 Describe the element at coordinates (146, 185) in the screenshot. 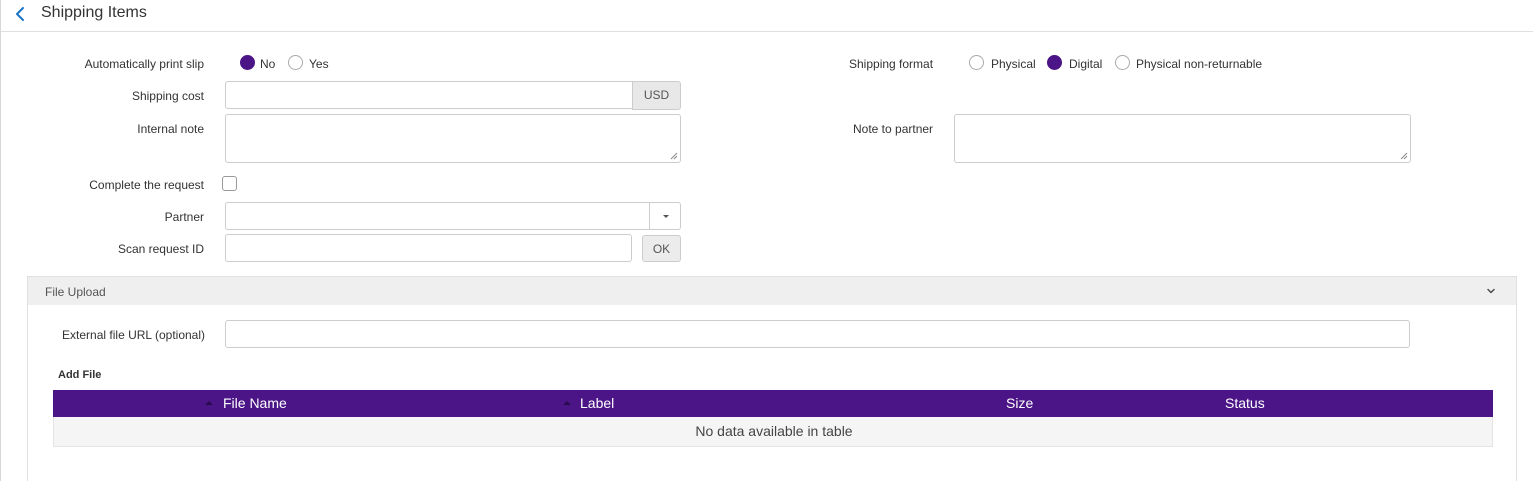

I see `complete-request-label: Complete the request` at that location.